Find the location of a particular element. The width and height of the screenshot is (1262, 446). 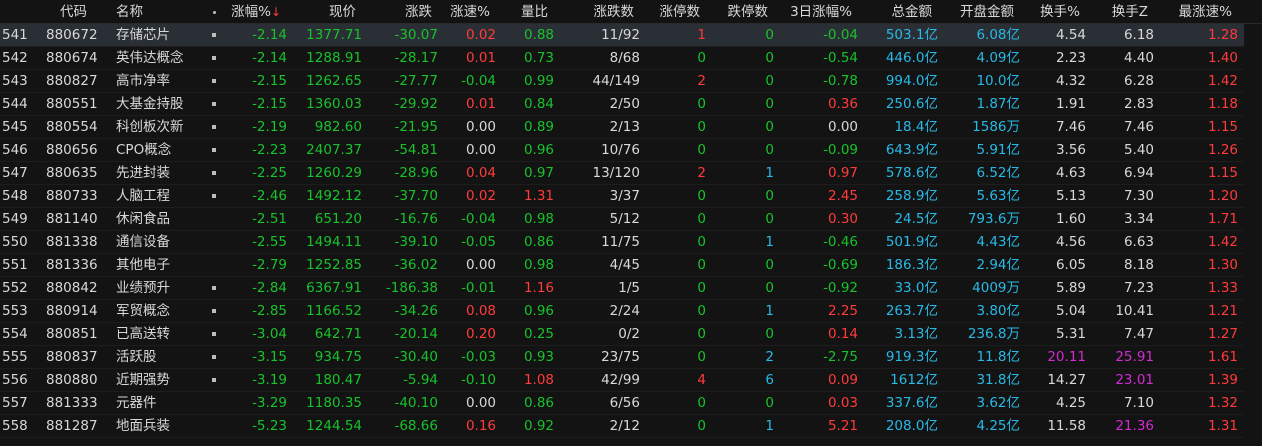

row-speed: 0.00 is located at coordinates (480, 265).